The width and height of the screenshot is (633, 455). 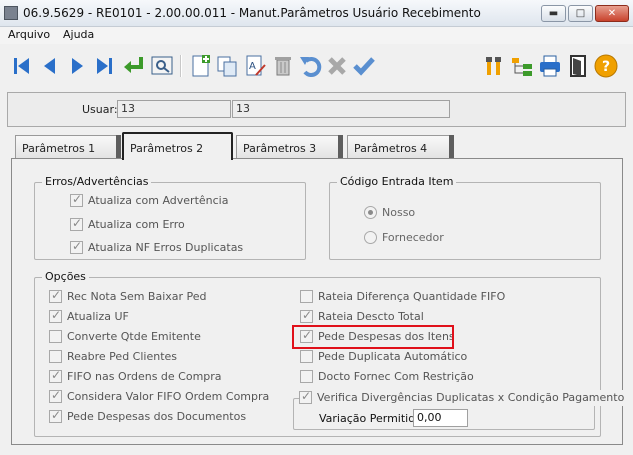 I want to click on minimize-button: ▬, so click(x=553, y=13).